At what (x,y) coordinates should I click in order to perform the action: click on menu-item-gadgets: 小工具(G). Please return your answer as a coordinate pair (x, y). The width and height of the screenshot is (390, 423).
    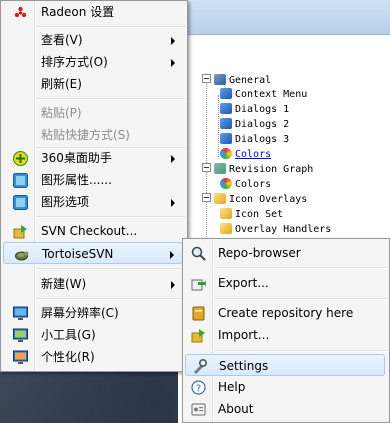
    Looking at the image, I should click on (93, 335).